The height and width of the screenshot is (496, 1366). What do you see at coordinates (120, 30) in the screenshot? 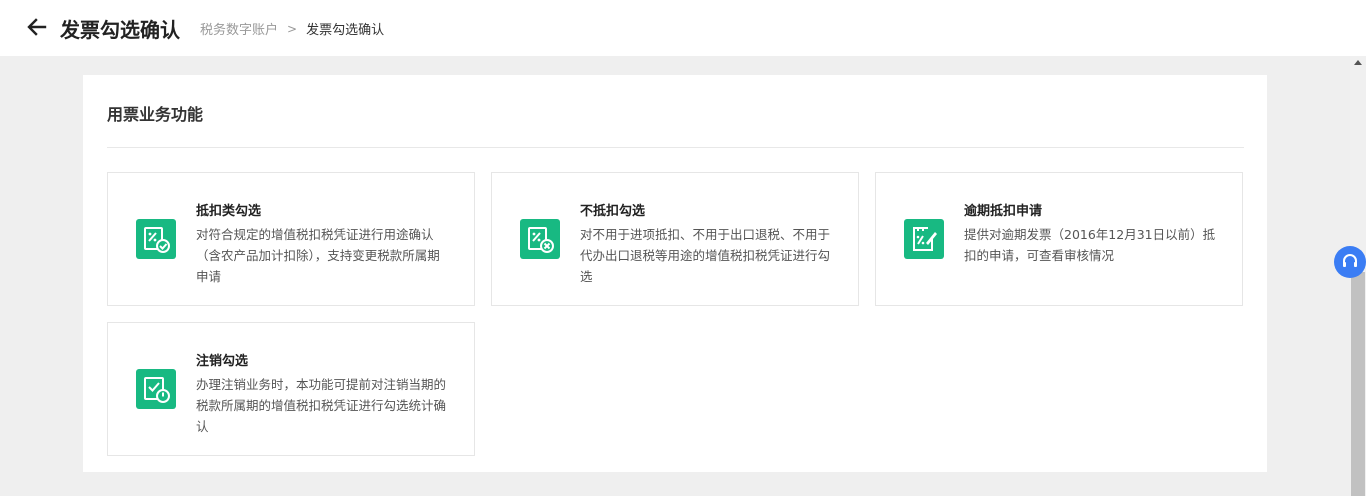
I see `page-title: 发票勾选确认` at bounding box center [120, 30].